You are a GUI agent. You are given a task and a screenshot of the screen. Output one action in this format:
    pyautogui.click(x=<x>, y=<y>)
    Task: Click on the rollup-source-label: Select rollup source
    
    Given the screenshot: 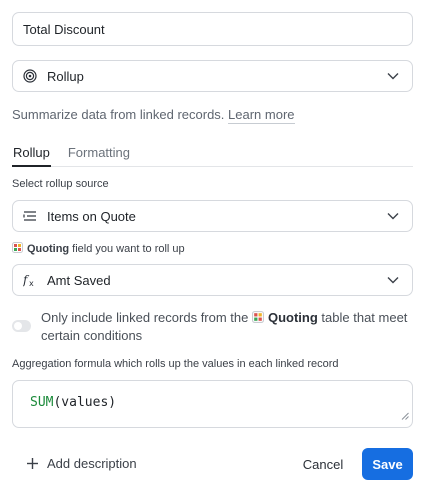 What is the action you would take?
    pyautogui.click(x=60, y=184)
    